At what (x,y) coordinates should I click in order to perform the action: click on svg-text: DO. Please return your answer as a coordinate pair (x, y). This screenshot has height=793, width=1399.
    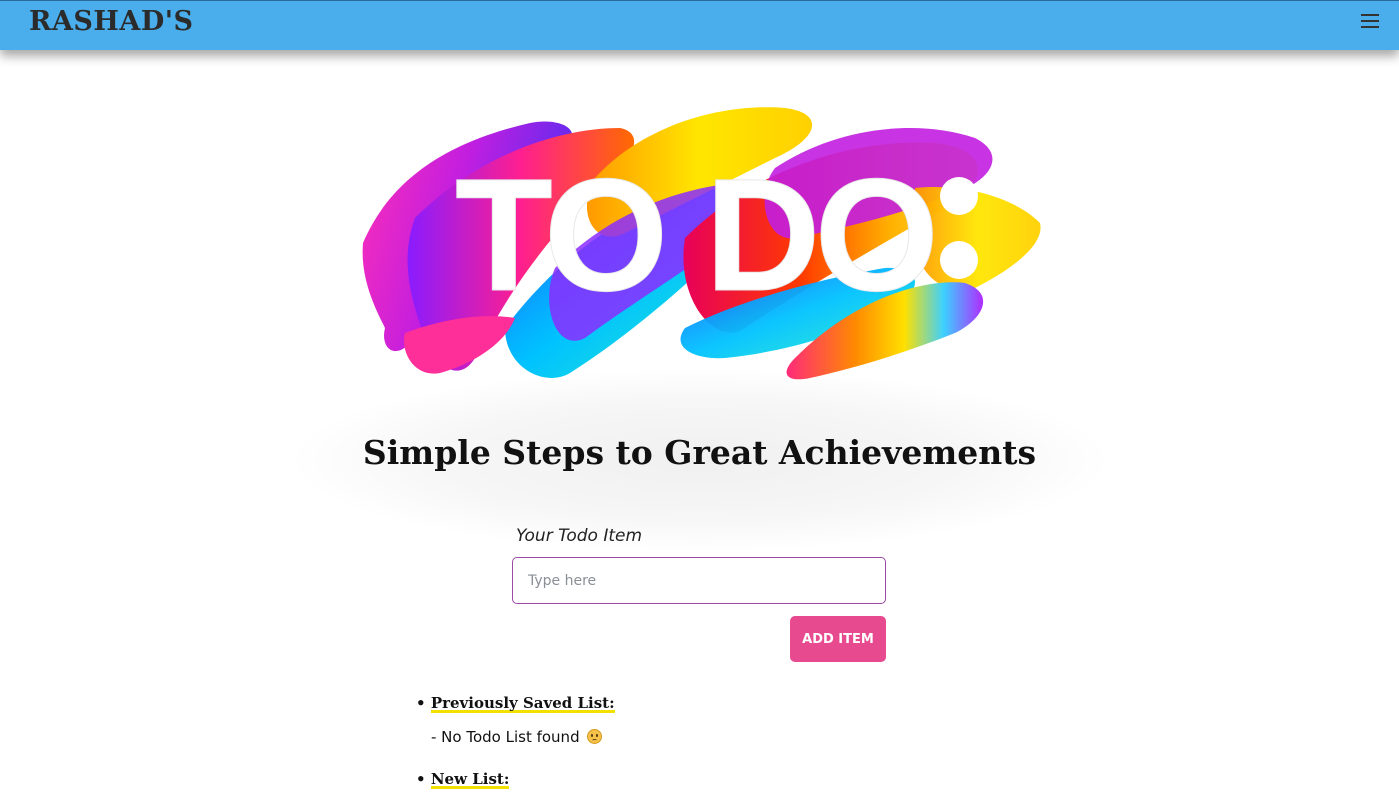
    Looking at the image, I should click on (819, 234).